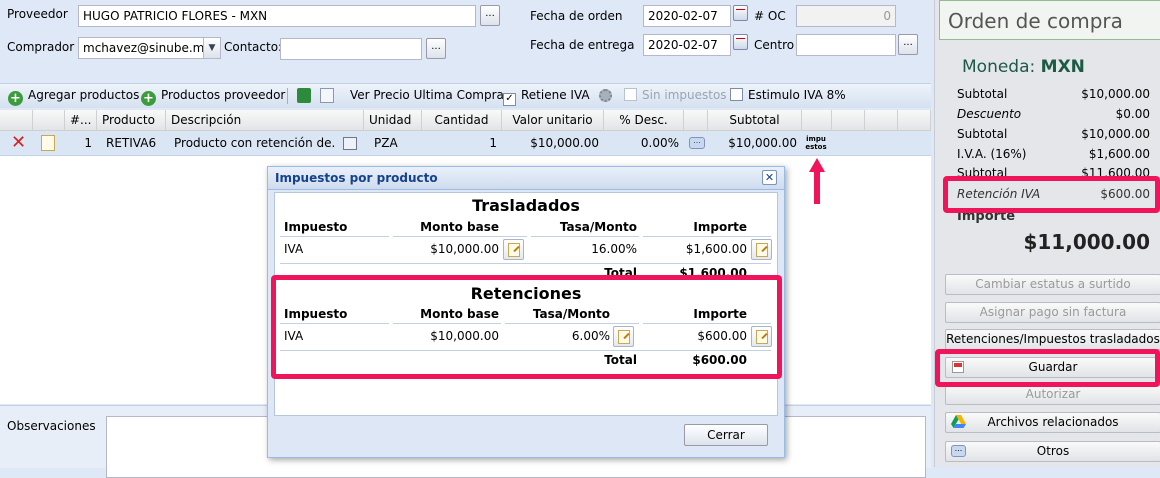  I want to click on row-num: 1, so click(88, 143).